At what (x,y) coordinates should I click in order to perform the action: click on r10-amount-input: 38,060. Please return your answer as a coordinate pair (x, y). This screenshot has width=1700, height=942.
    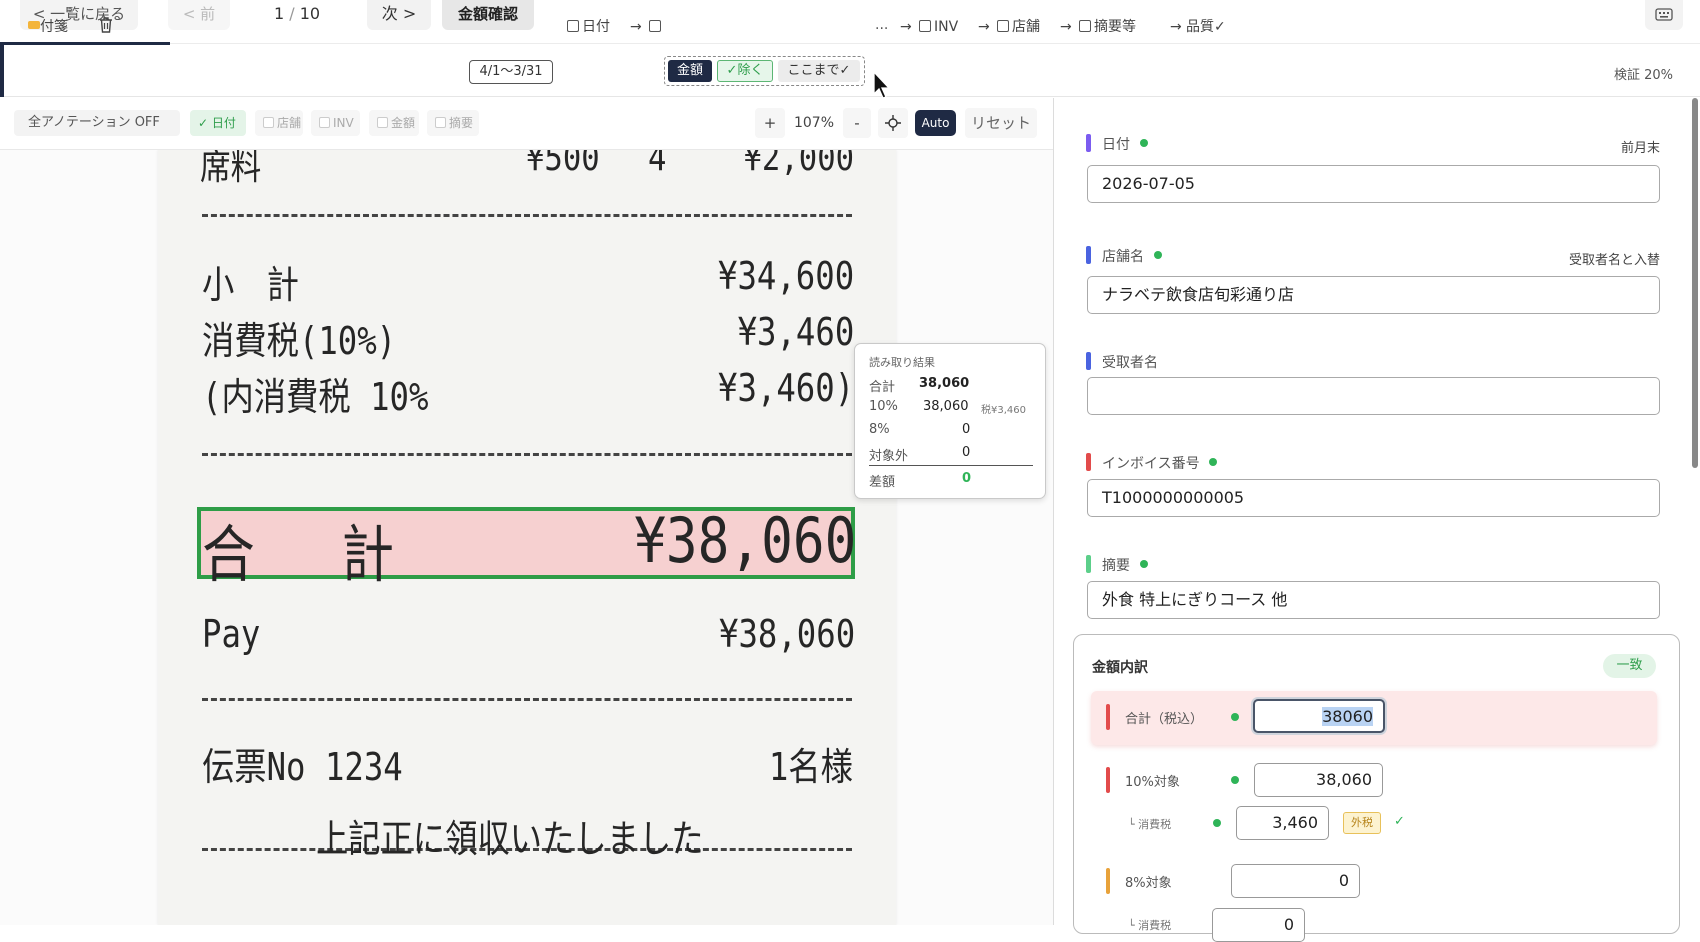
    Looking at the image, I should click on (1318, 780).